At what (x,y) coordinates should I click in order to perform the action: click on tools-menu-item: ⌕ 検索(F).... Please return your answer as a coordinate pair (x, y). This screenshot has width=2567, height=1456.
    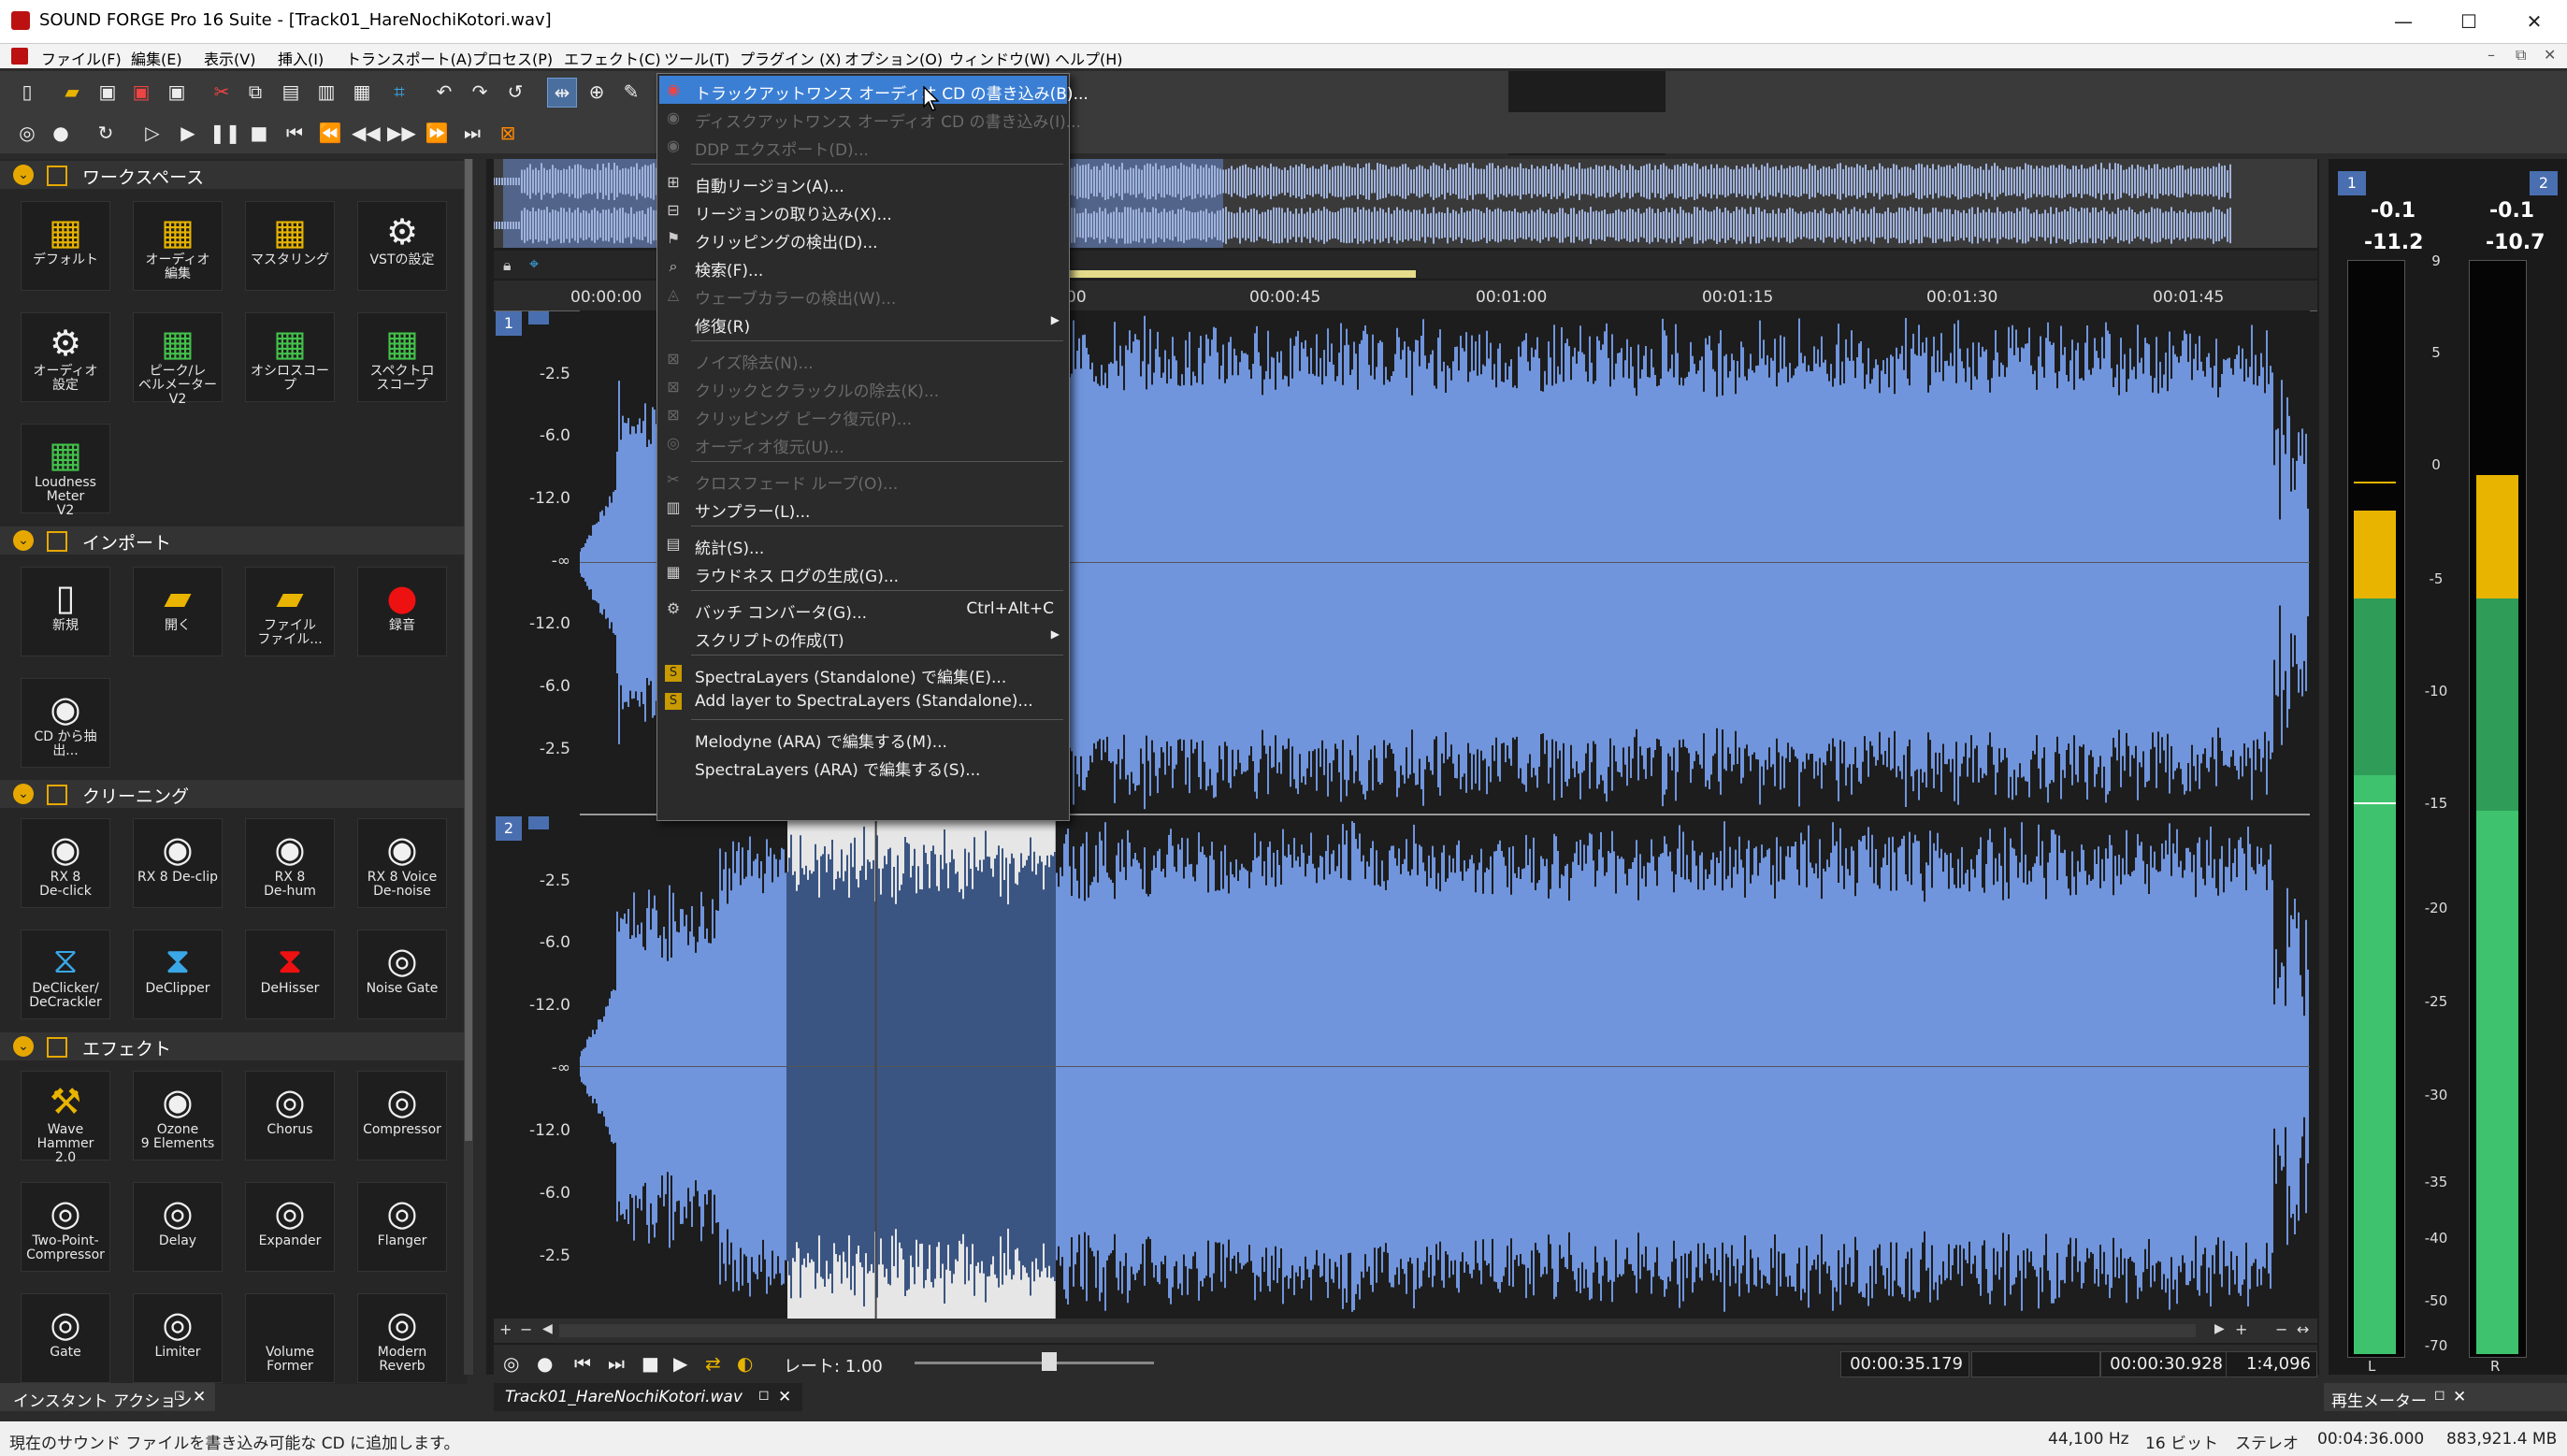
    Looking at the image, I should click on (863, 266).